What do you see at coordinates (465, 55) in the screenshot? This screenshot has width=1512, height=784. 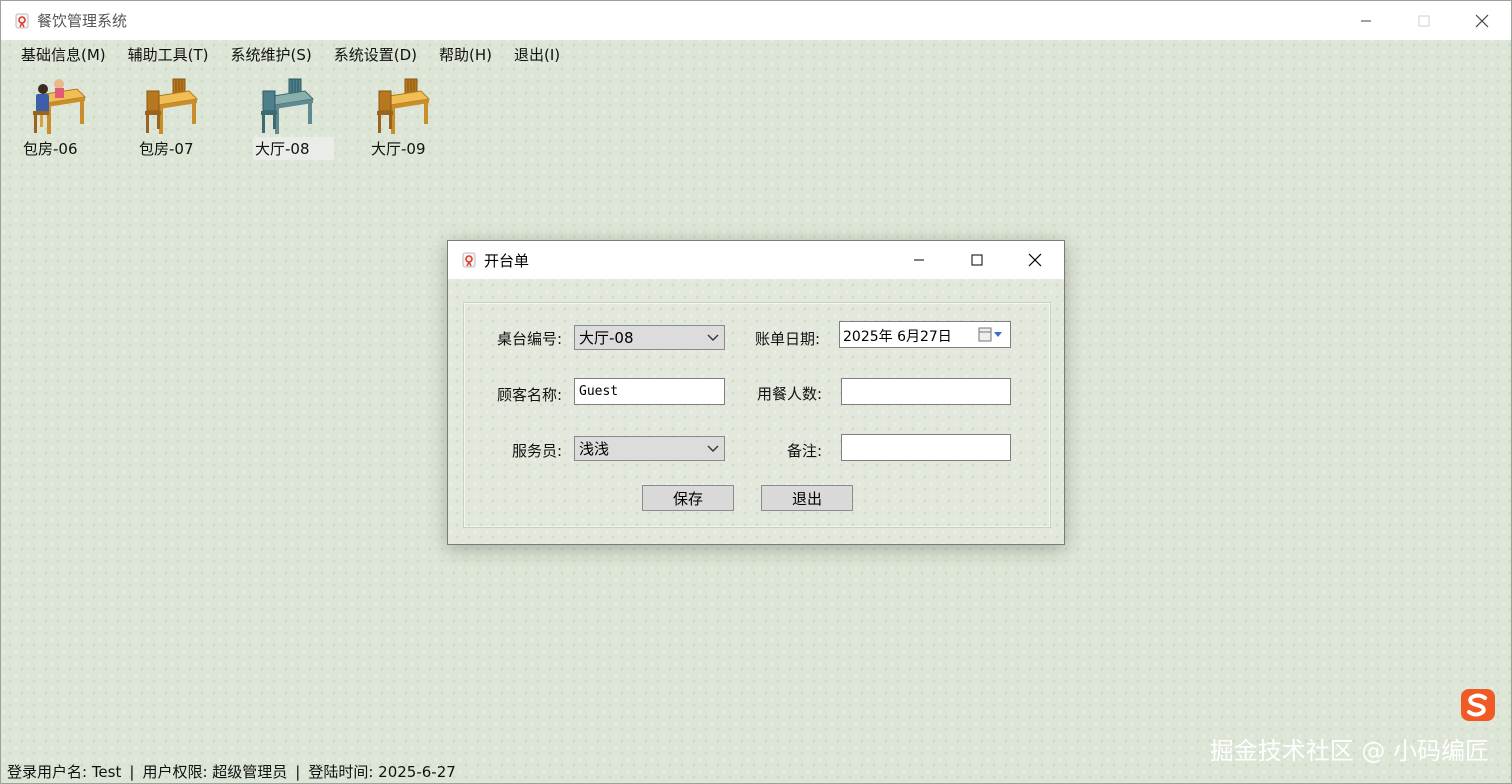 I see `menu-help: 帮助(H)` at bounding box center [465, 55].